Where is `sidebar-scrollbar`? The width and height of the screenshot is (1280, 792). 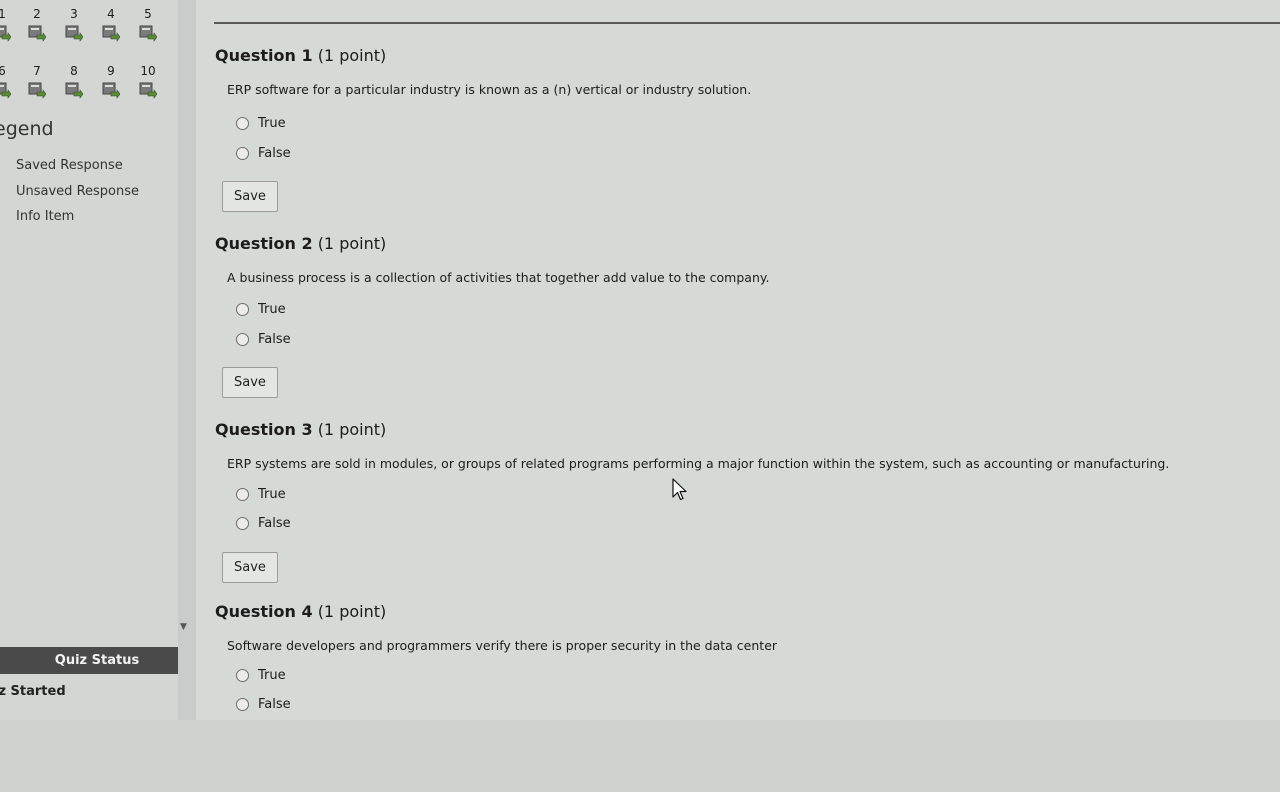
sidebar-scrollbar is located at coordinates (187, 360).